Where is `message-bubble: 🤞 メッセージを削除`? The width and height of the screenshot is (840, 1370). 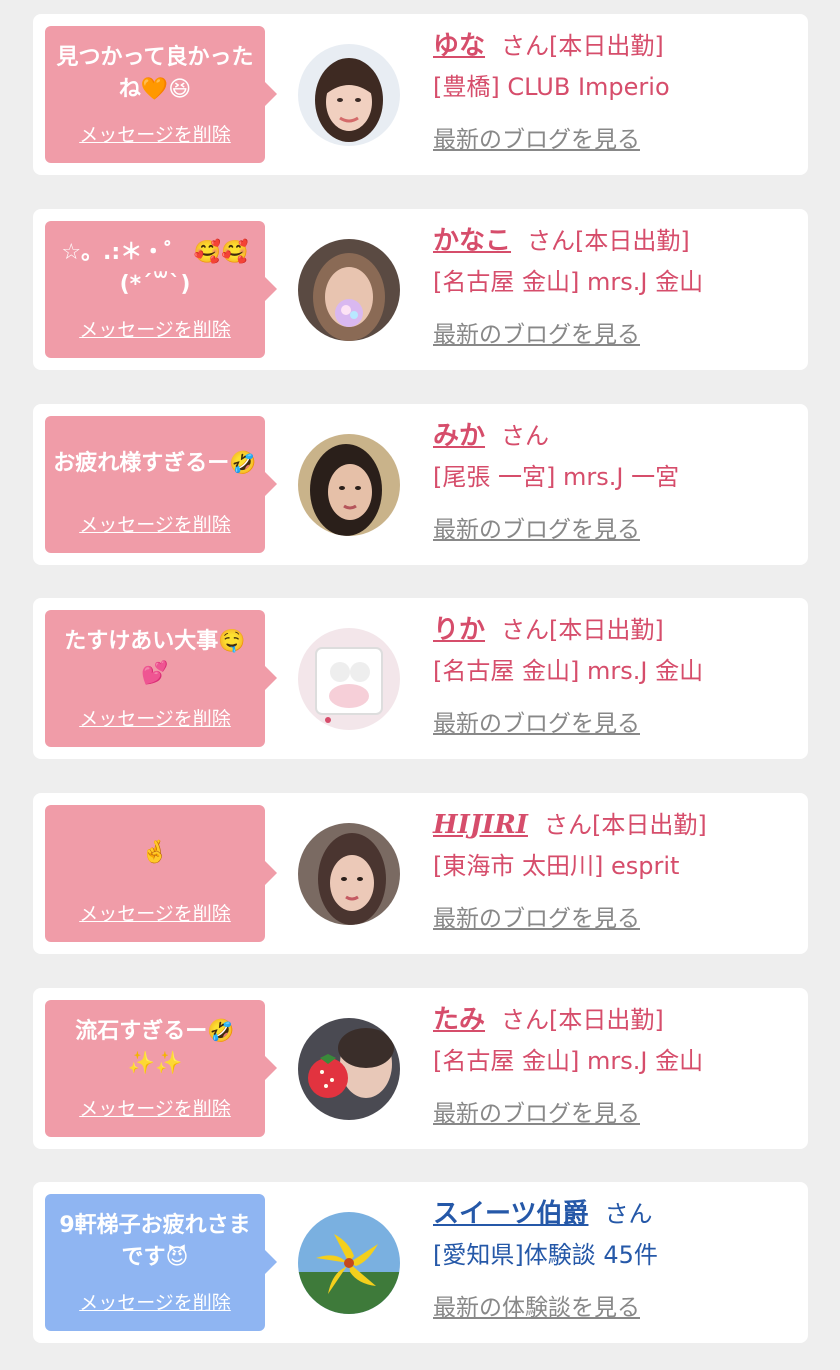 message-bubble: 🤞 メッセージを削除 is located at coordinates (161, 873).